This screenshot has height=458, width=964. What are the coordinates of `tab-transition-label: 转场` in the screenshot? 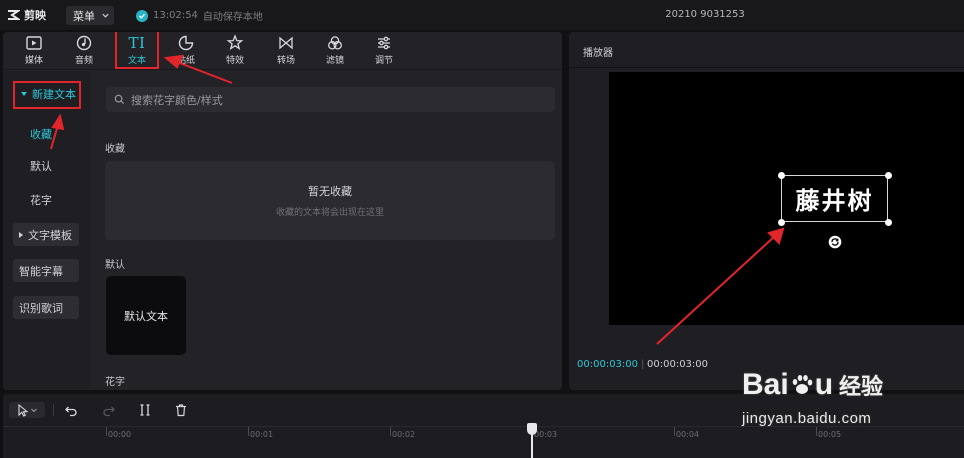 It's located at (285, 61).